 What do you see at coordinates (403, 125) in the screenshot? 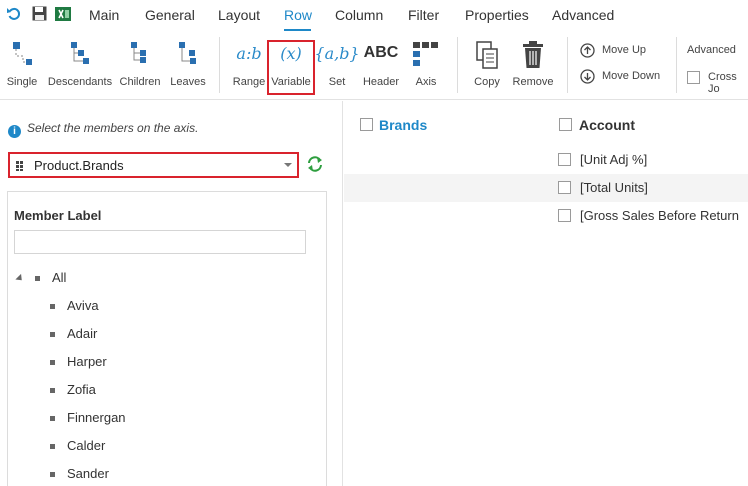
I see `brands-column-header: Brands` at bounding box center [403, 125].